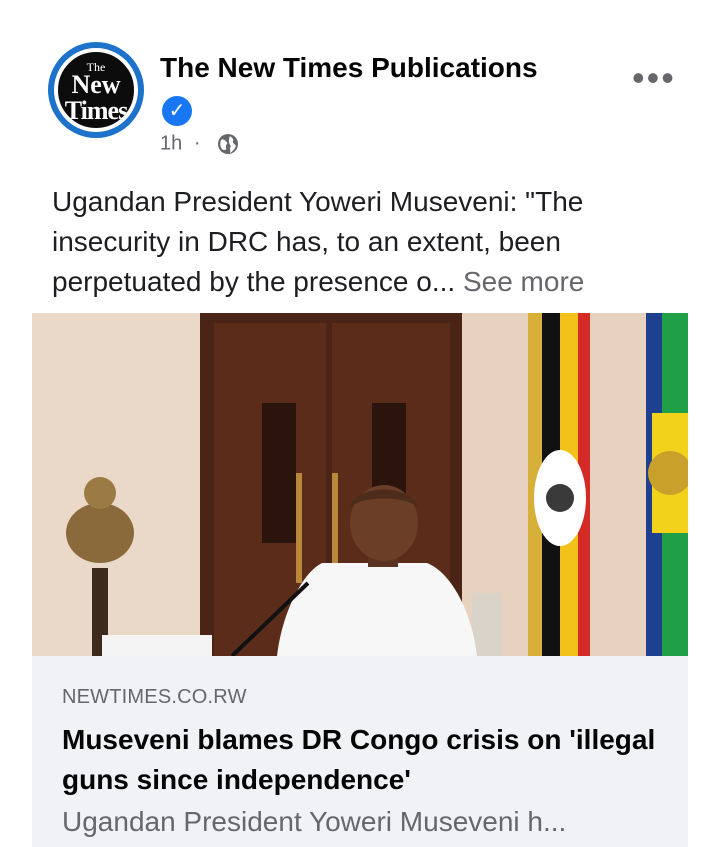 The height and width of the screenshot is (847, 720). Describe the element at coordinates (171, 143) in the screenshot. I see `post-time: 1h` at that location.